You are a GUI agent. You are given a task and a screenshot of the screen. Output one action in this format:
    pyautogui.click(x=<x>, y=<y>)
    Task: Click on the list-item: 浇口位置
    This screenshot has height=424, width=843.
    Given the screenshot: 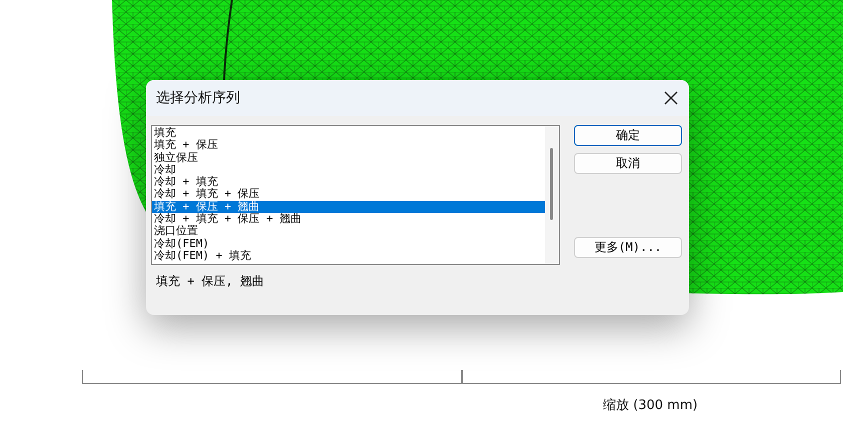 What is the action you would take?
    pyautogui.click(x=348, y=231)
    